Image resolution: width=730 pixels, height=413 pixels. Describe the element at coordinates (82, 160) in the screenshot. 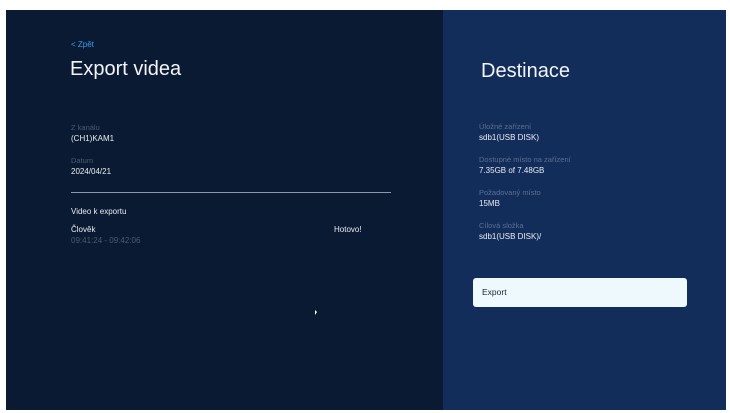

I see `date-label: Datum` at that location.